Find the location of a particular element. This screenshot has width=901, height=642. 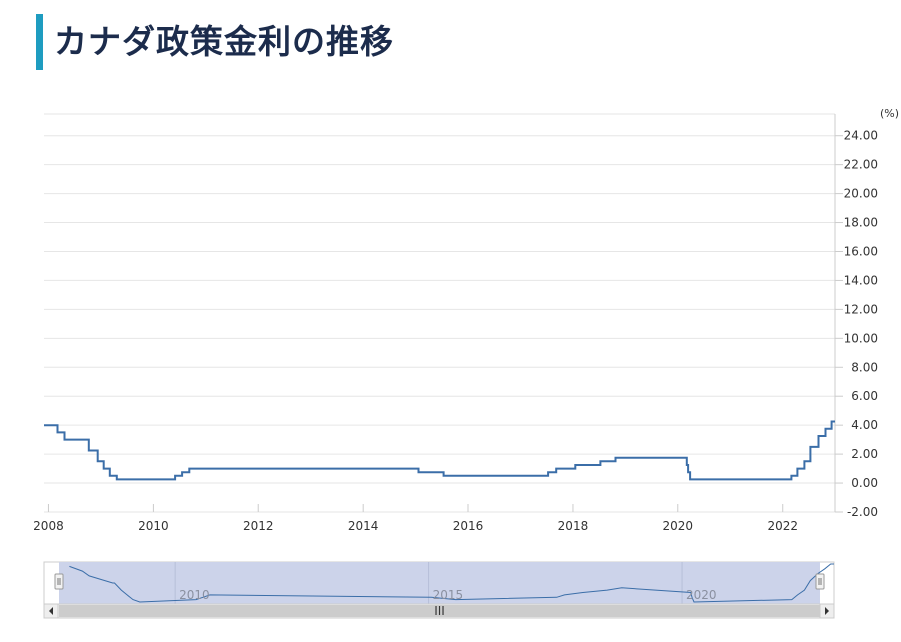

scrollbar-grip: III is located at coordinates (439, 611).